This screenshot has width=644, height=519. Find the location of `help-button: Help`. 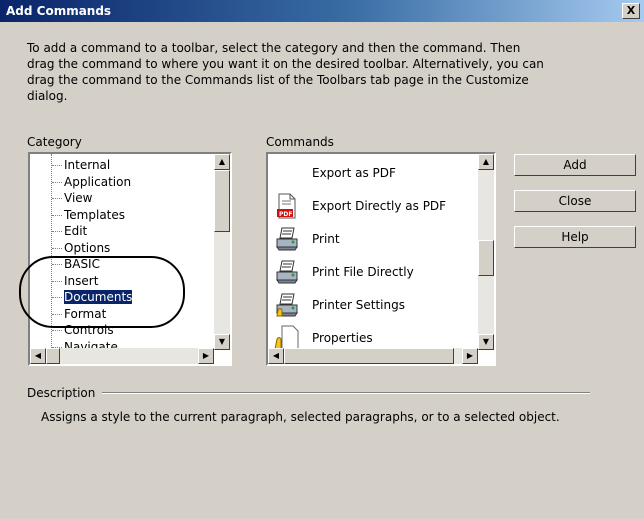

help-button: Help is located at coordinates (575, 237).